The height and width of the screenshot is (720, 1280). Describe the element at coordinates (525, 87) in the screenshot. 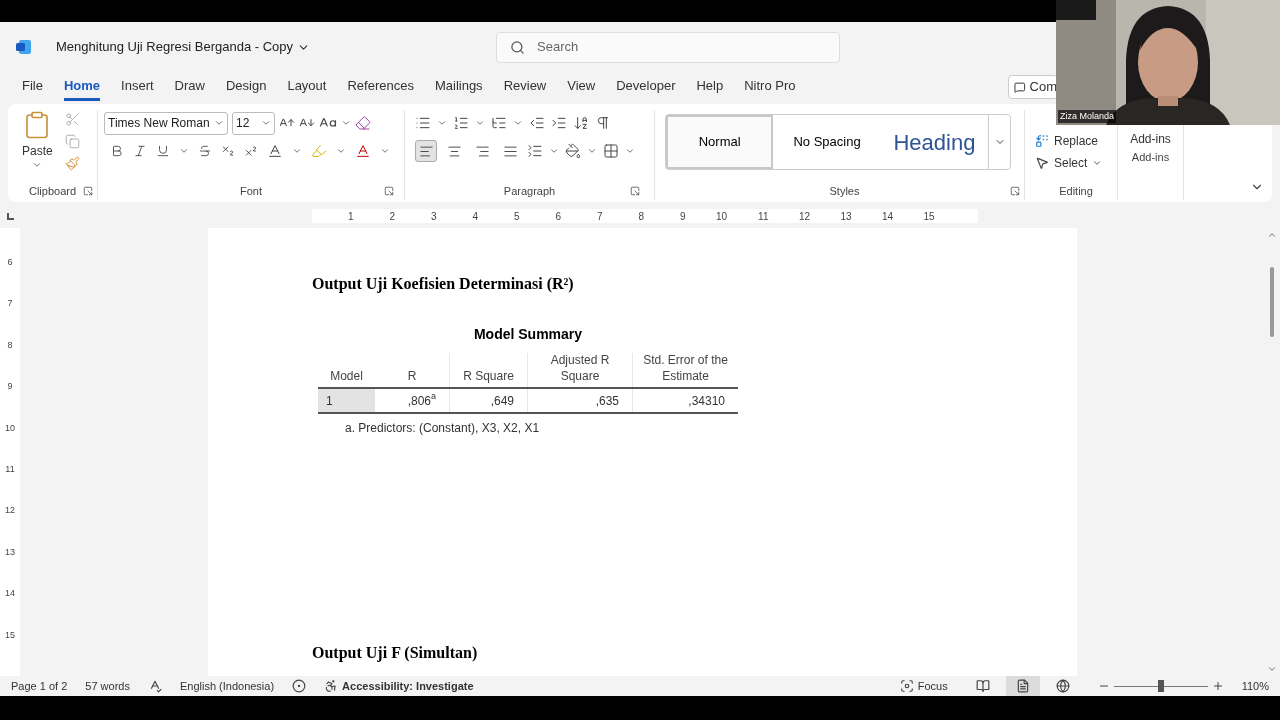

I see `menu-tab: Review` at that location.